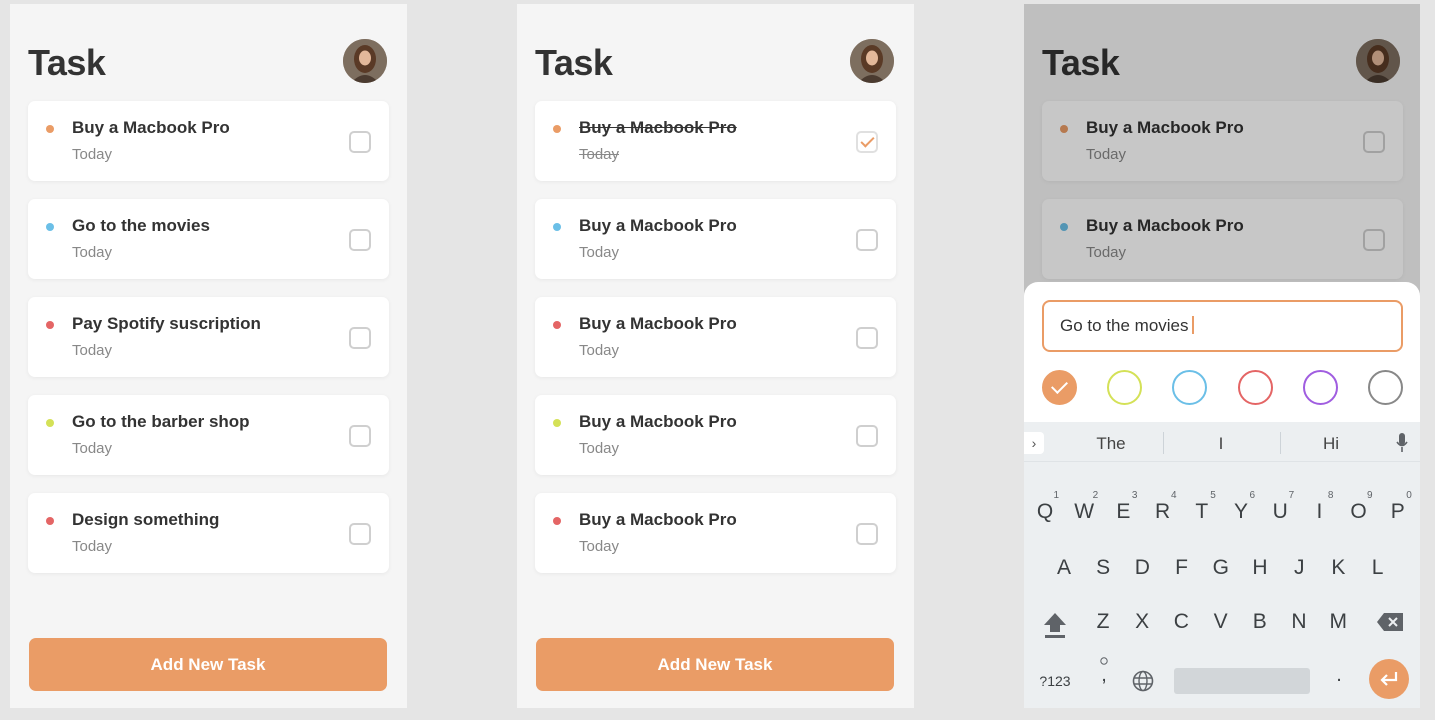 Image resolution: width=1435 pixels, height=720 pixels. I want to click on key-label: X, so click(1142, 621).